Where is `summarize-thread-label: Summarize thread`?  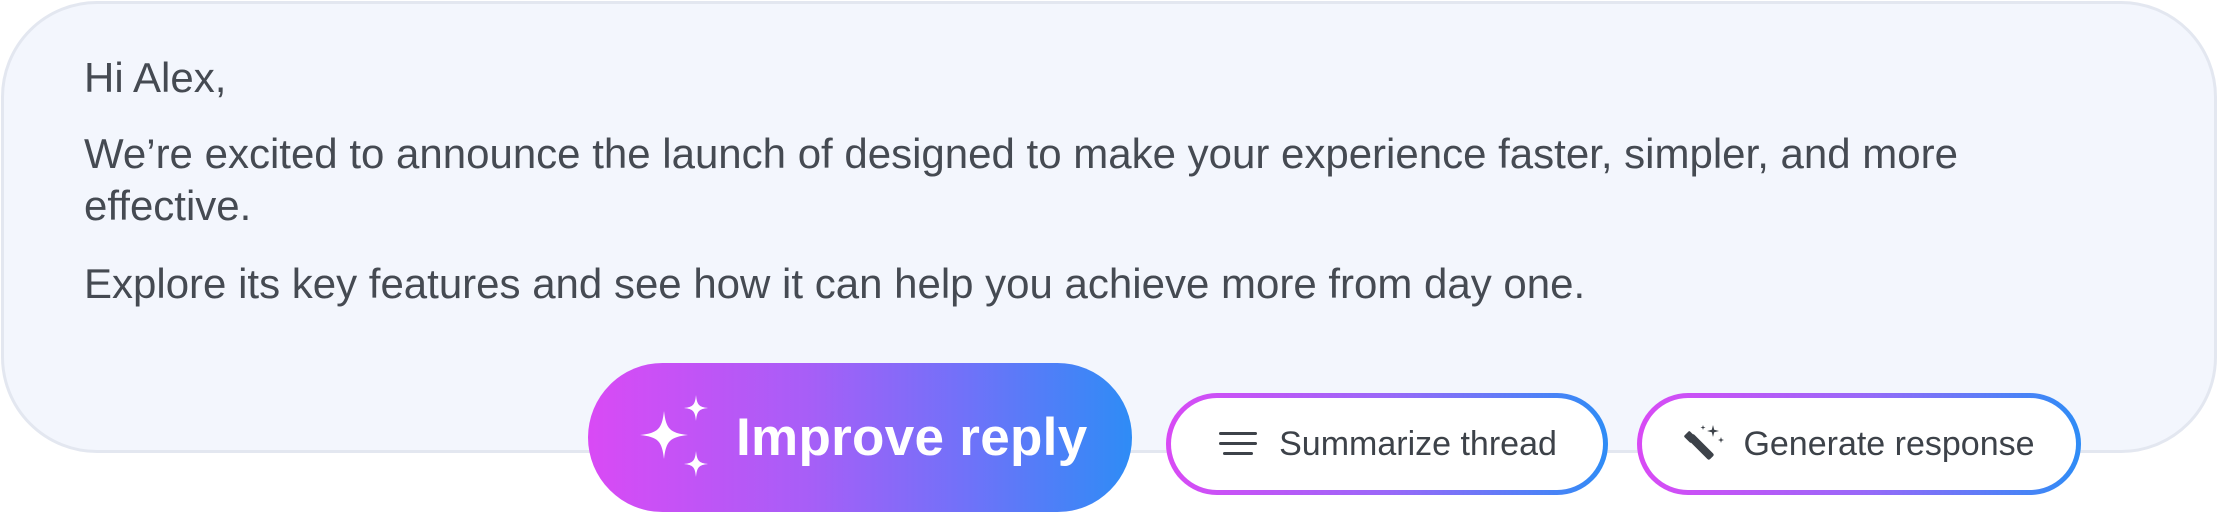
summarize-thread-label: Summarize thread is located at coordinates (1418, 443).